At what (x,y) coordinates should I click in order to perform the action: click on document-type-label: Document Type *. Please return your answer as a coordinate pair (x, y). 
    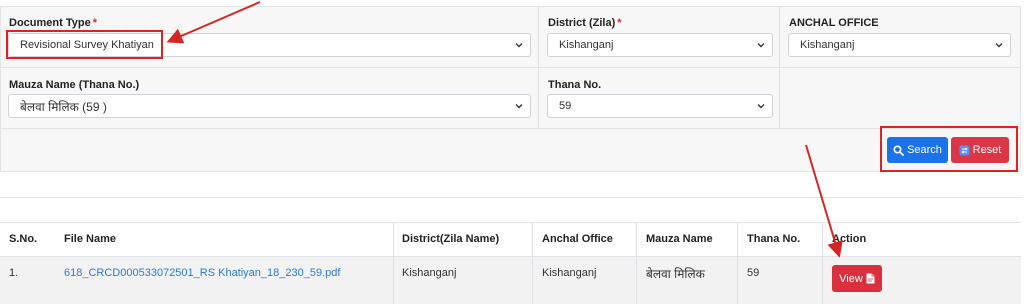
    Looking at the image, I should click on (53, 23).